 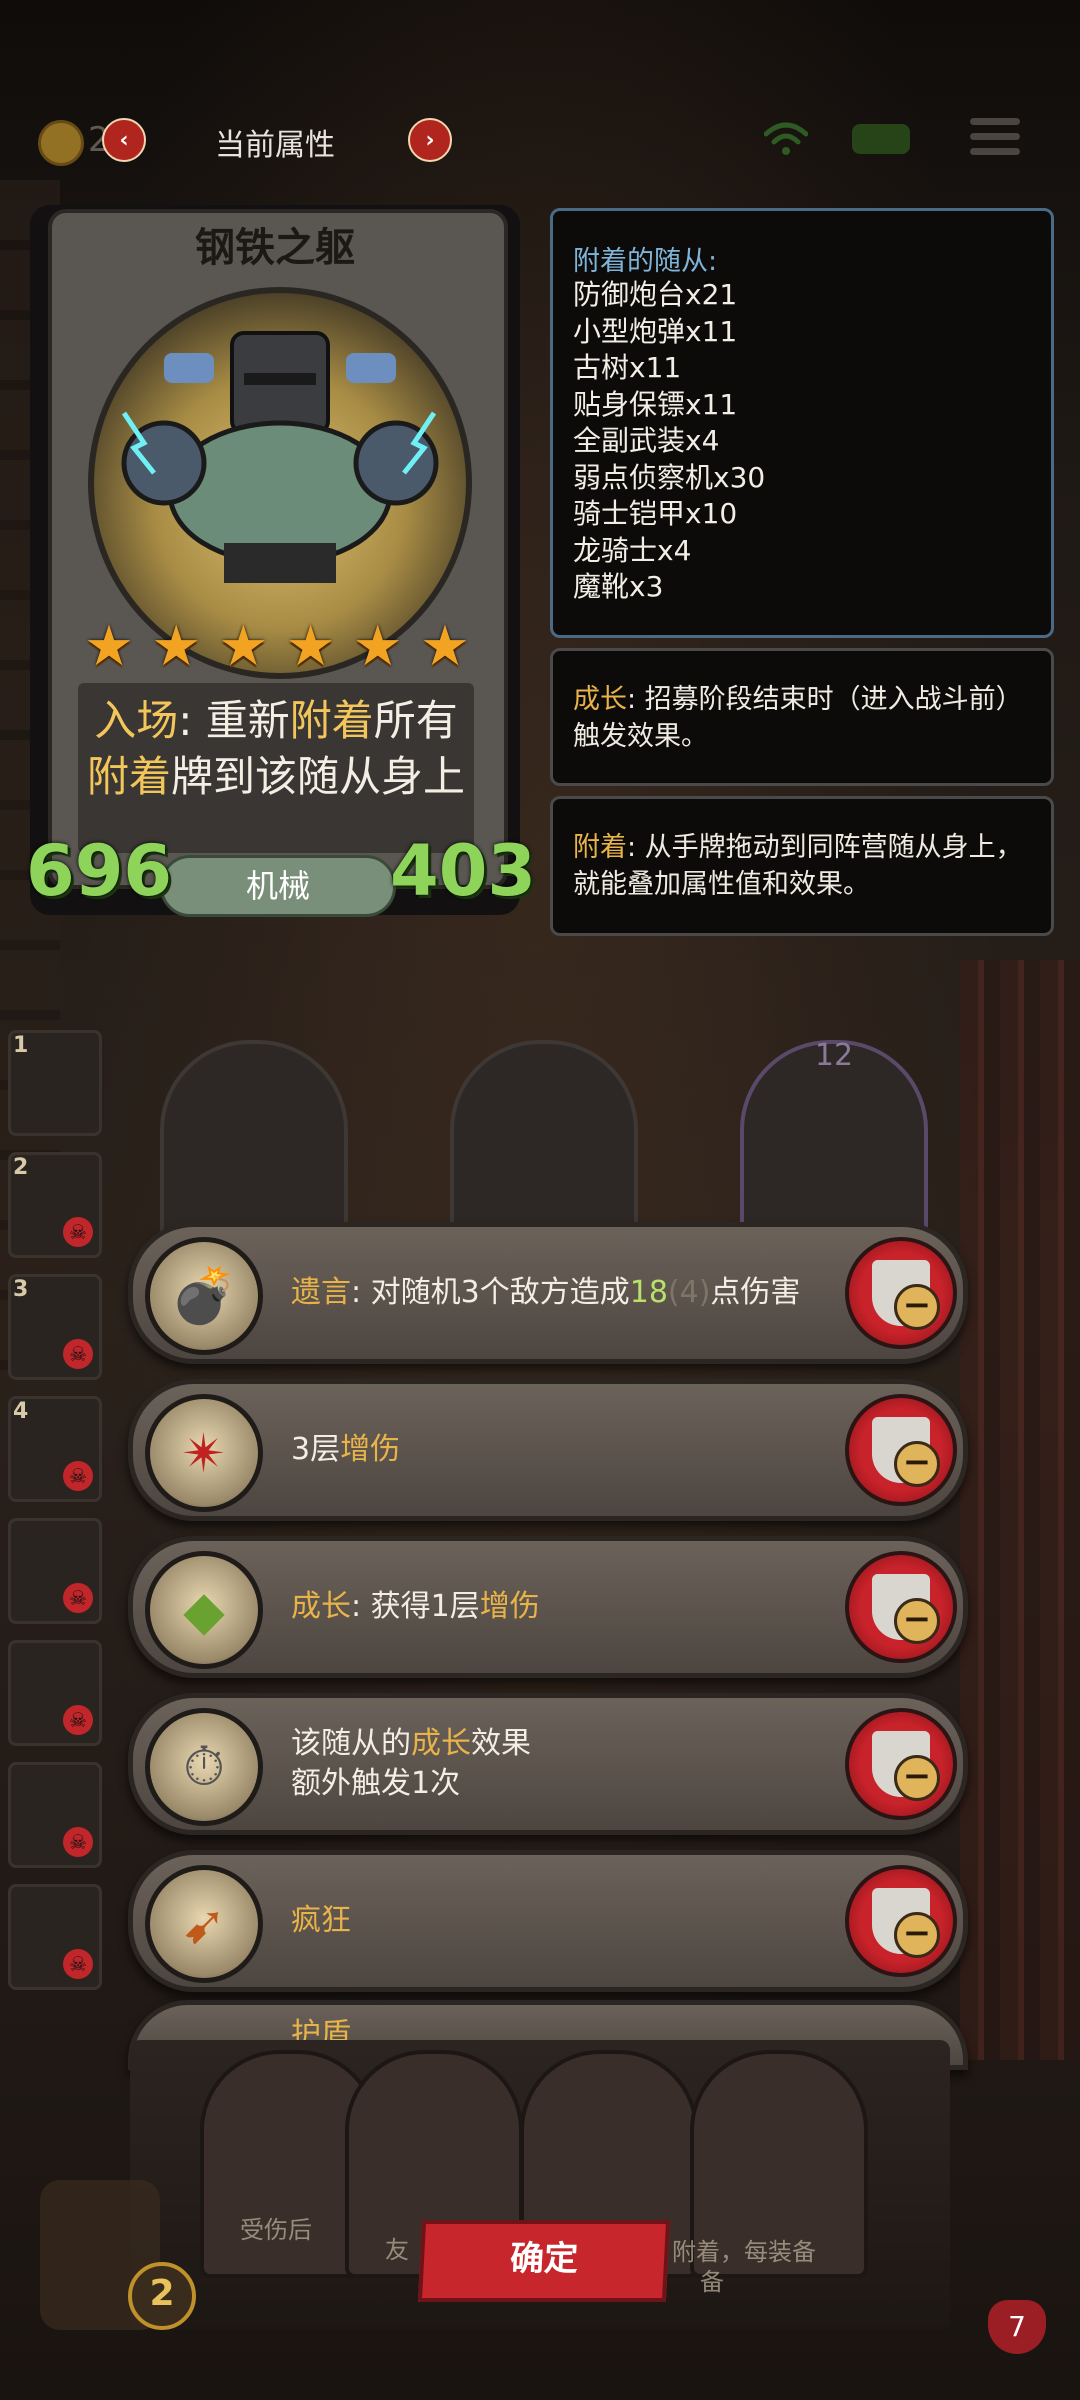 I want to click on effect-text: 成长: 获得1层增伤, so click(x=551, y=1607).